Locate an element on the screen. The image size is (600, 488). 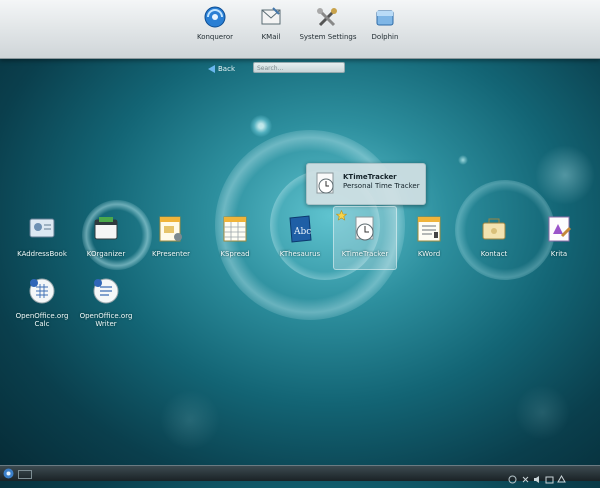
tooltip-subtitle: Personal Time Tracker is located at coordinates (381, 186).